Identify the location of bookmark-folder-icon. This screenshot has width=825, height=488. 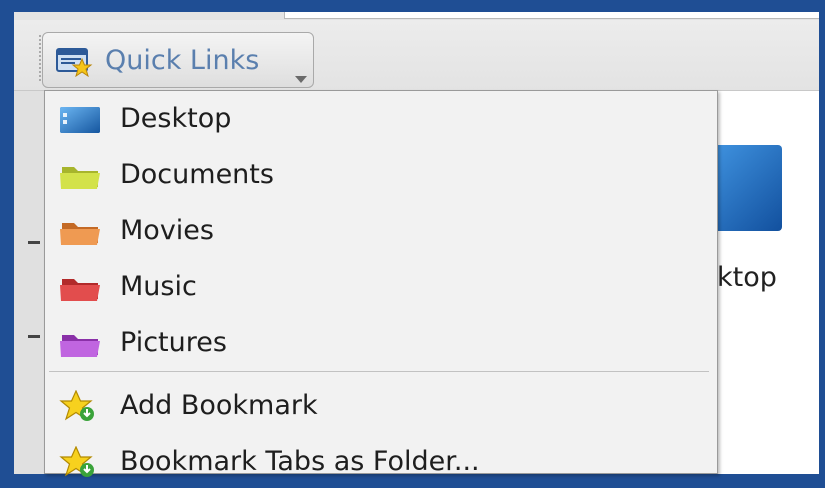
(74, 61).